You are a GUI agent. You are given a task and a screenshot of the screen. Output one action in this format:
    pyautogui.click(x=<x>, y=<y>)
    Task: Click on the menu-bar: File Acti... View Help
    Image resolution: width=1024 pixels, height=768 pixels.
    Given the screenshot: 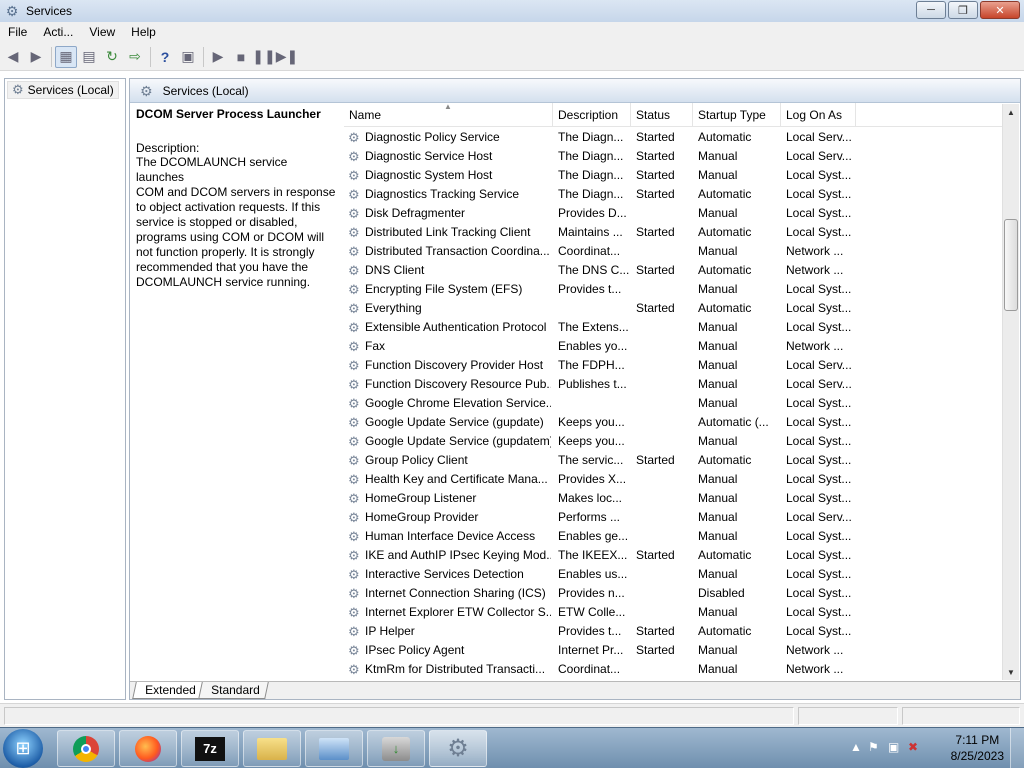 What is the action you would take?
    pyautogui.click(x=512, y=32)
    